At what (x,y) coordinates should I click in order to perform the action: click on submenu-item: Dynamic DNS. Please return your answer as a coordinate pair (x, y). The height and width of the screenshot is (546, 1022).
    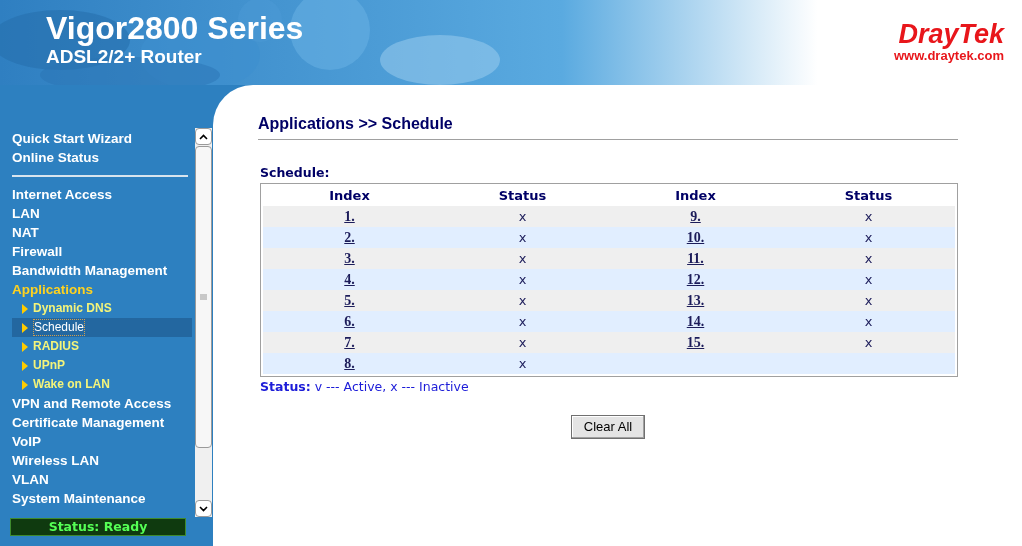
    Looking at the image, I should click on (102, 308).